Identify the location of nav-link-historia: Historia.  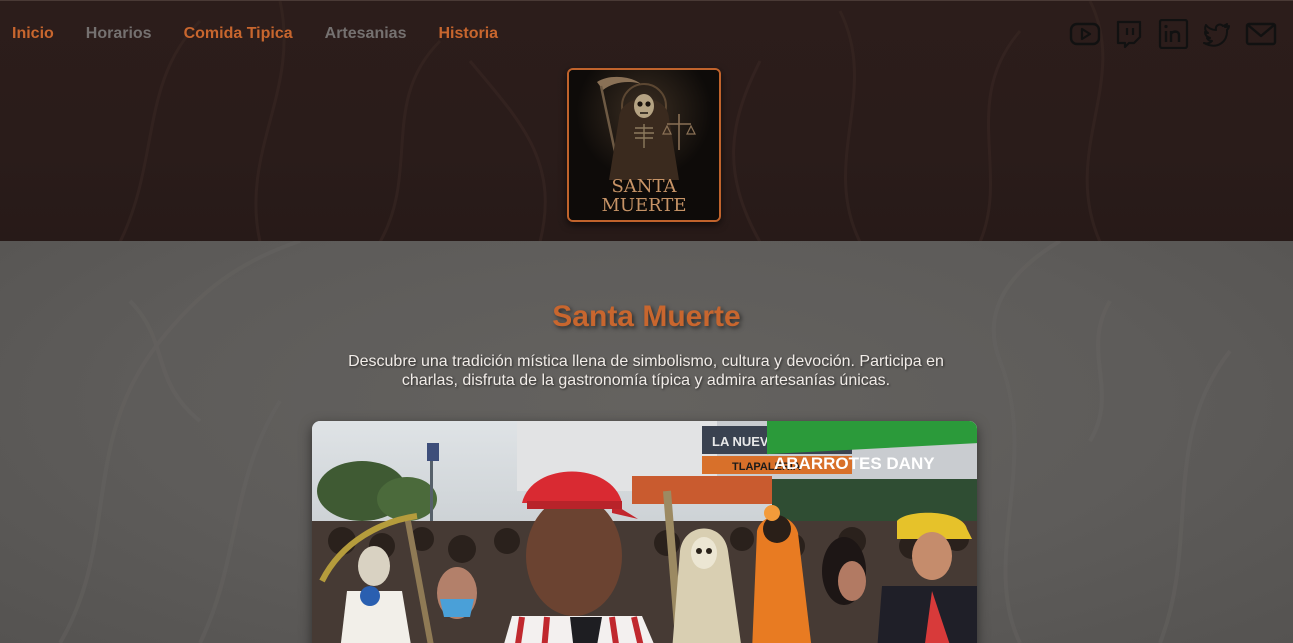
(468, 34).